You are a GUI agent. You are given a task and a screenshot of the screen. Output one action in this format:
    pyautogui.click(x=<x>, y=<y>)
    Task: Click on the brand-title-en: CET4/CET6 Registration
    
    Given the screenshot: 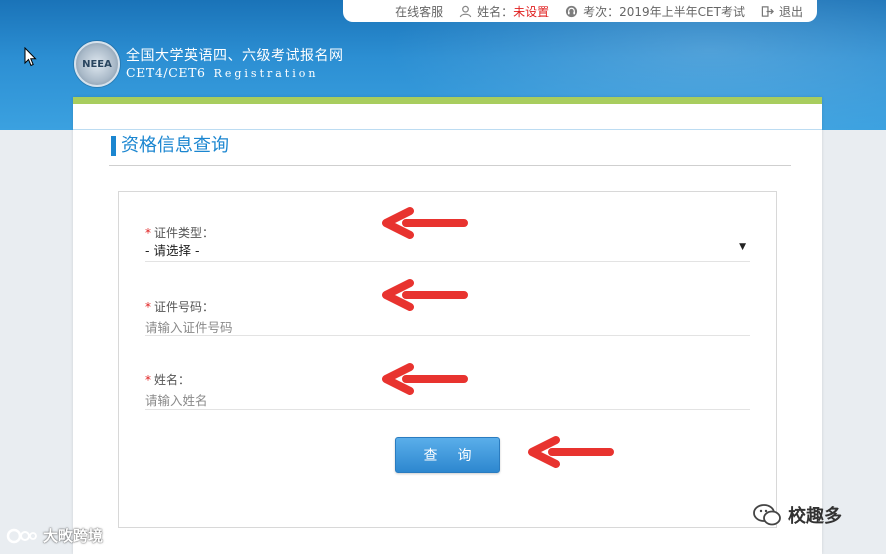 What is the action you would take?
    pyautogui.click(x=235, y=73)
    